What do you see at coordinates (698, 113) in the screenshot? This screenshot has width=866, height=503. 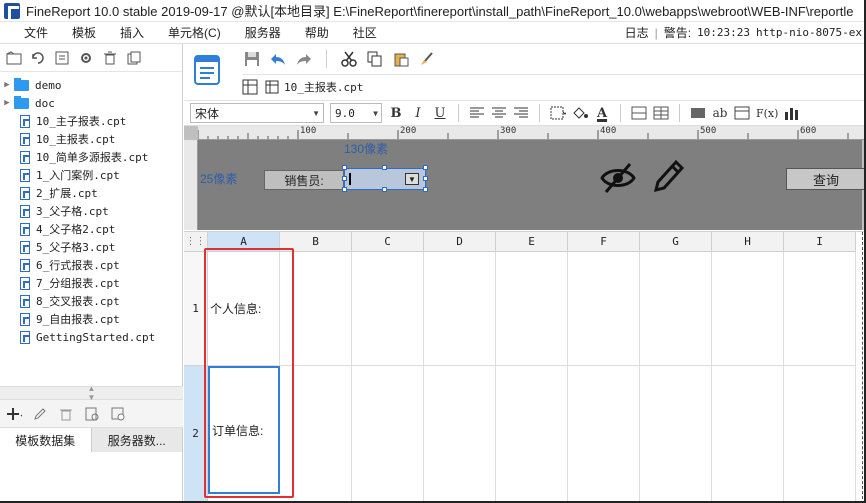 I see `insert-field-icon` at bounding box center [698, 113].